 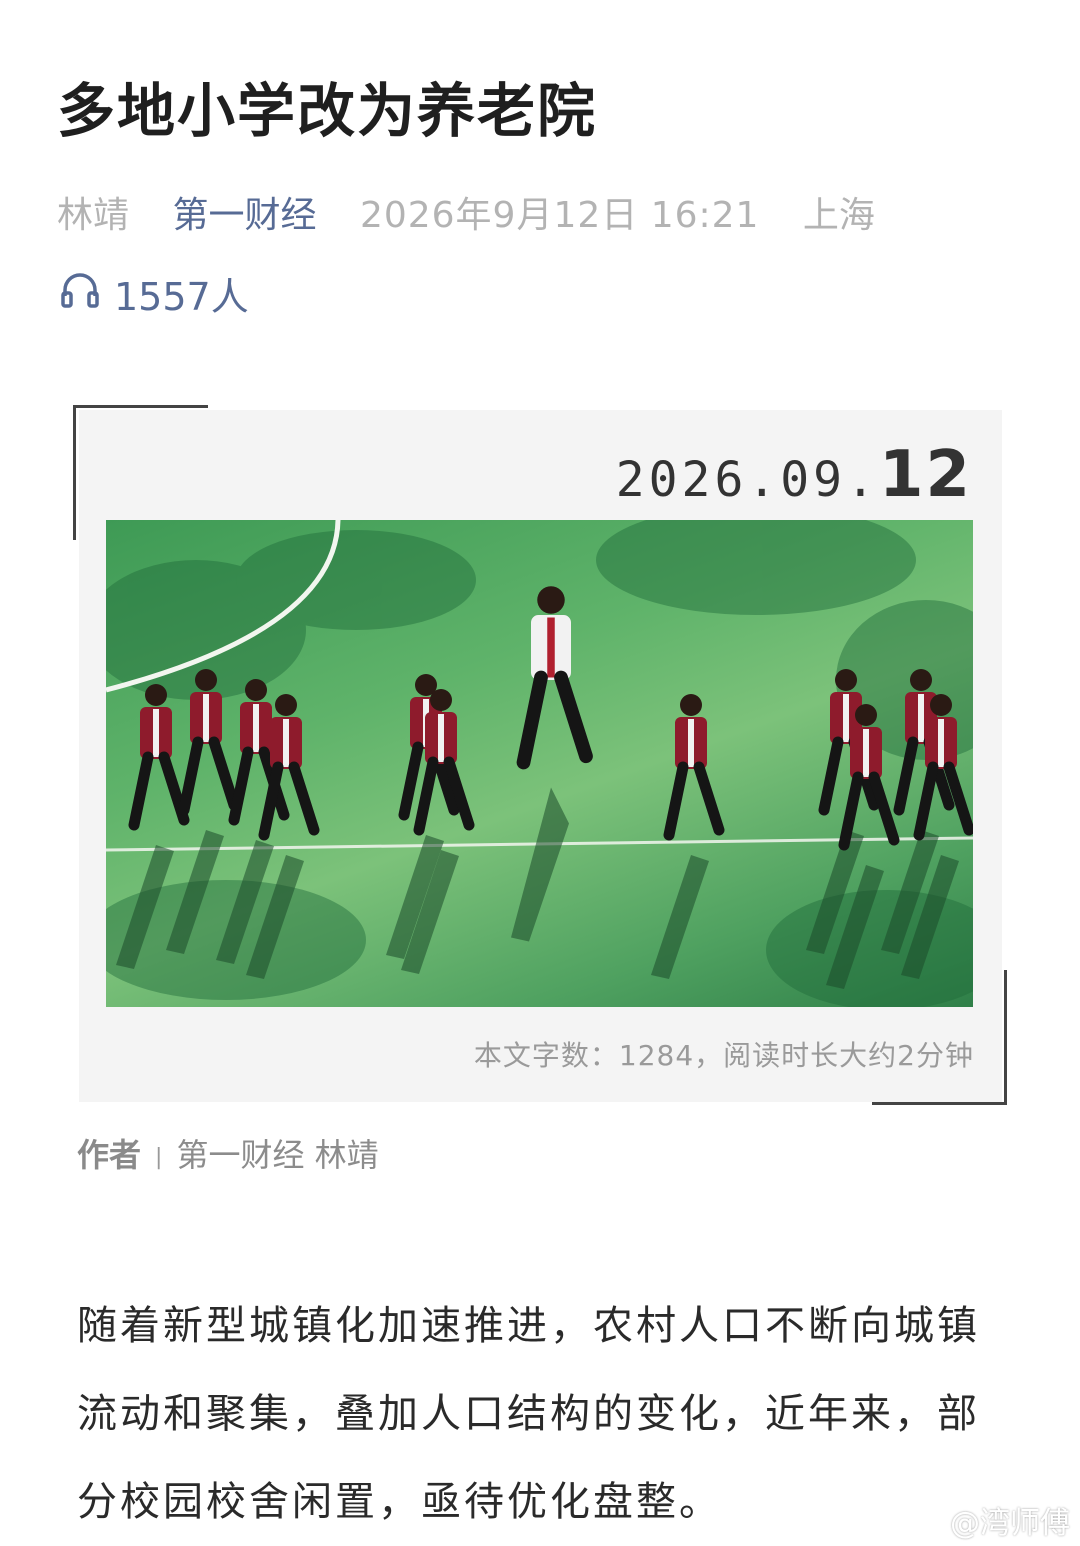 What do you see at coordinates (747, 480) in the screenshot?
I see `card-date-prefix: 2026.09.` at bounding box center [747, 480].